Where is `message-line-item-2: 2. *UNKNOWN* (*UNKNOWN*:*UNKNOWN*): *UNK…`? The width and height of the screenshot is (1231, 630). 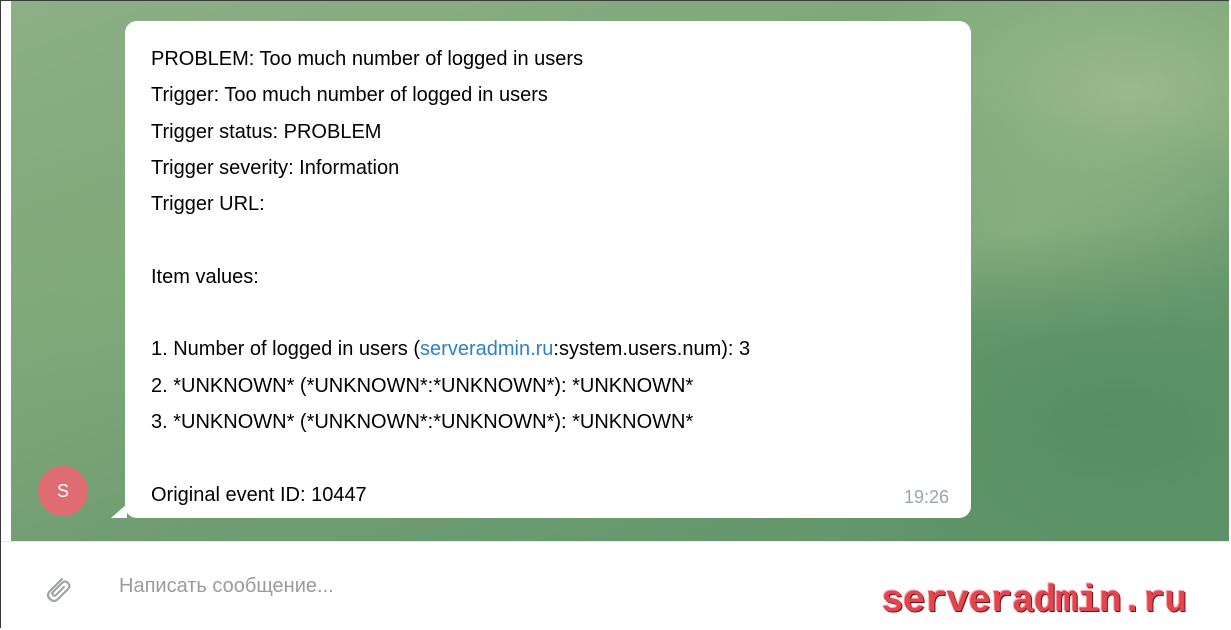
message-line-item-2: 2. *UNKNOWN* (*UNKNOWN*:*UNKNOWN*): *UNK… is located at coordinates (422, 385).